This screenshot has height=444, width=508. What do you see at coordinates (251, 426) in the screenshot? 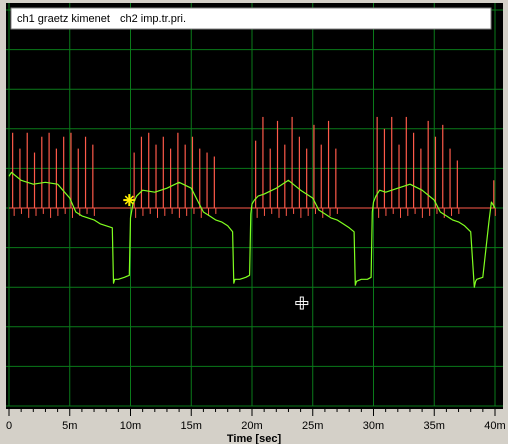
I see `x-tick-label: 20m` at bounding box center [251, 426].